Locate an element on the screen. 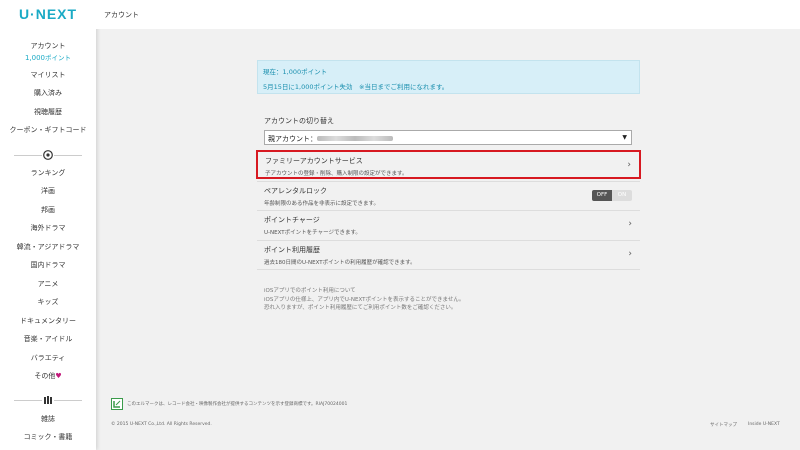 Image resolution: width=800 pixels, height=450 pixels. sidebar-item-other-label: その他 is located at coordinates (45, 376).